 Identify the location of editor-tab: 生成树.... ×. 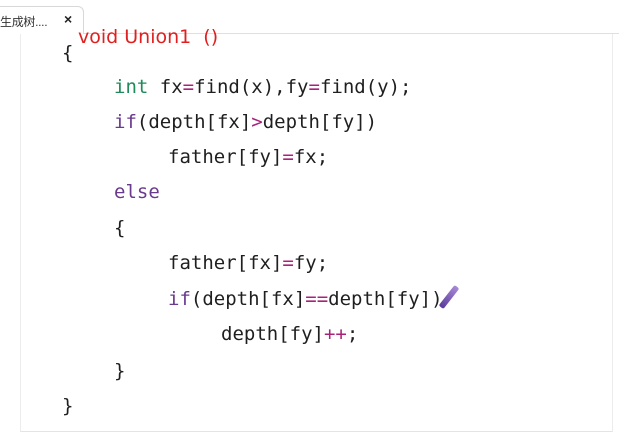
(42, 20).